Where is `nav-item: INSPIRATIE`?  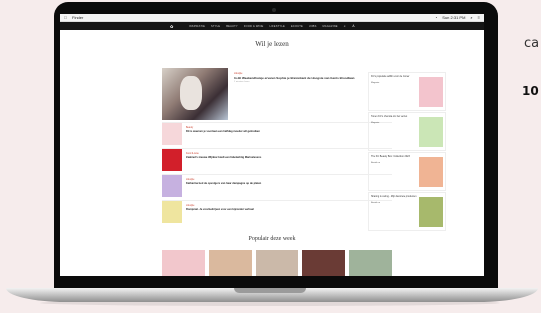 nav-item: INSPIRATIE is located at coordinates (197, 26).